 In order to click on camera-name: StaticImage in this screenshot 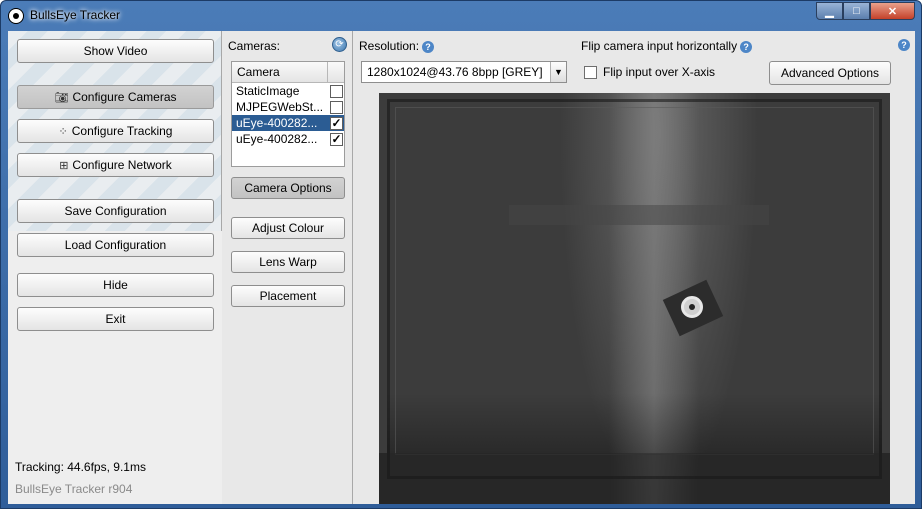, I will do `click(268, 91)`.